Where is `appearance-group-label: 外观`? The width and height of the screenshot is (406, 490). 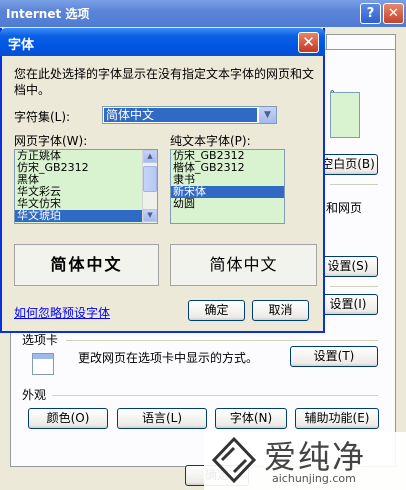
appearance-group-label: 外观 is located at coordinates (34, 395).